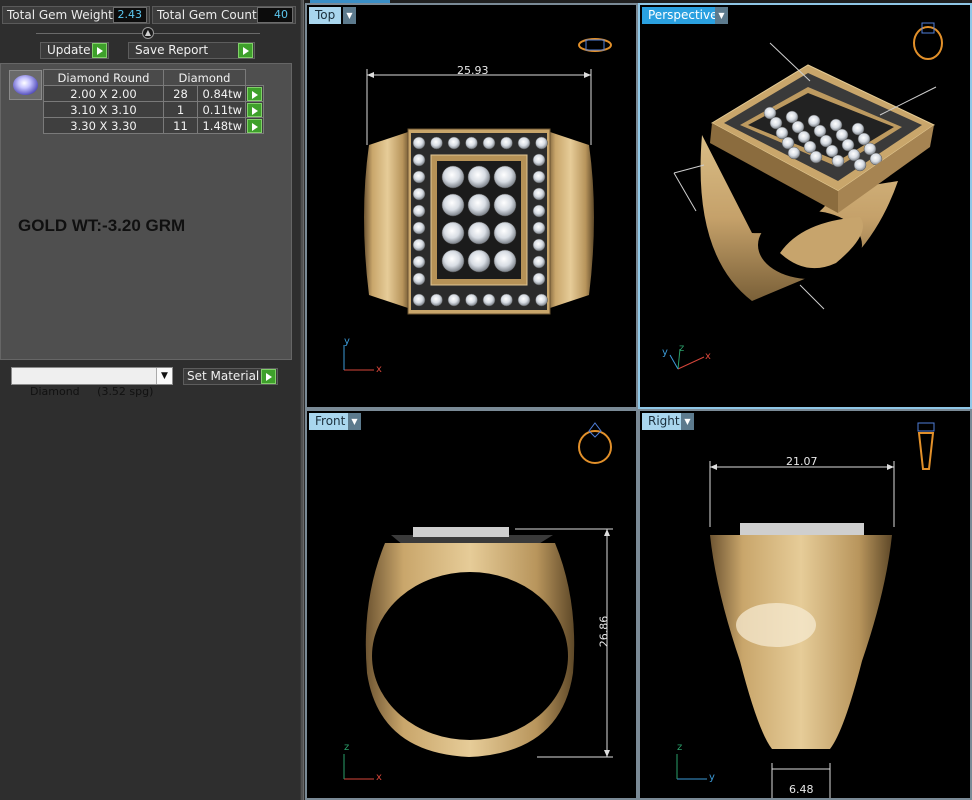 The height and width of the screenshot is (800, 972). Describe the element at coordinates (69, 50) in the screenshot. I see `update-button-label: Update` at that location.